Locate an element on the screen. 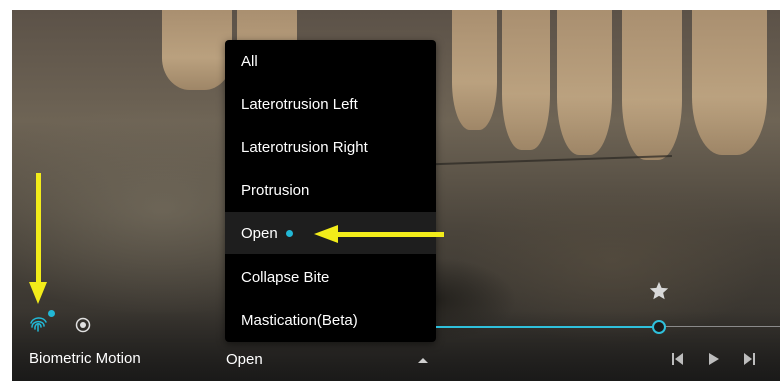 This screenshot has width=780, height=381. biometric-motion-label: Biometric Motion is located at coordinates (85, 358).